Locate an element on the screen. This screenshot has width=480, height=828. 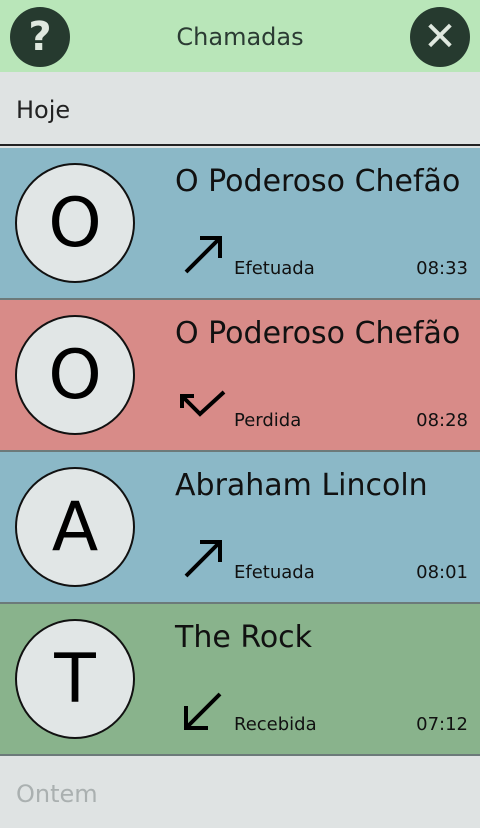
avatar: T is located at coordinates (75, 679).